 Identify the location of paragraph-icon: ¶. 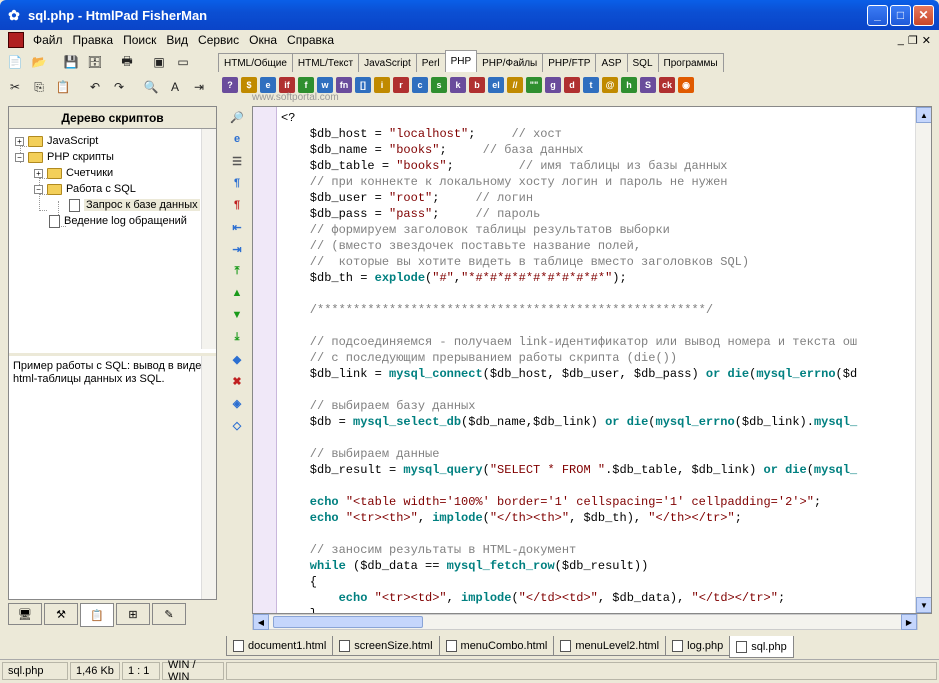
(237, 183).